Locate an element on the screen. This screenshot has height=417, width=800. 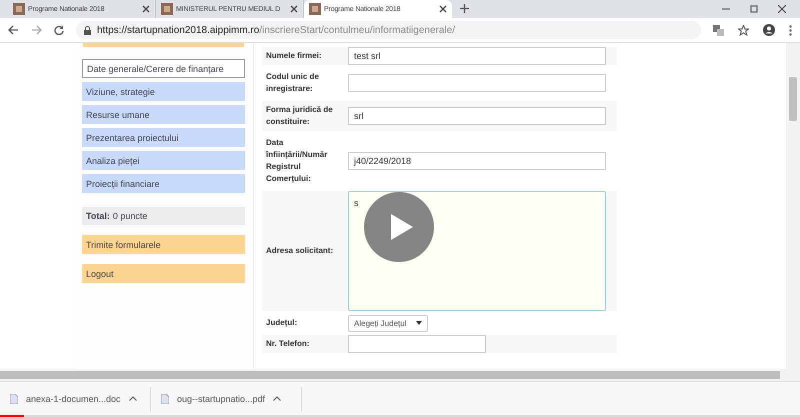
caret-icon is located at coordinates (419, 323).